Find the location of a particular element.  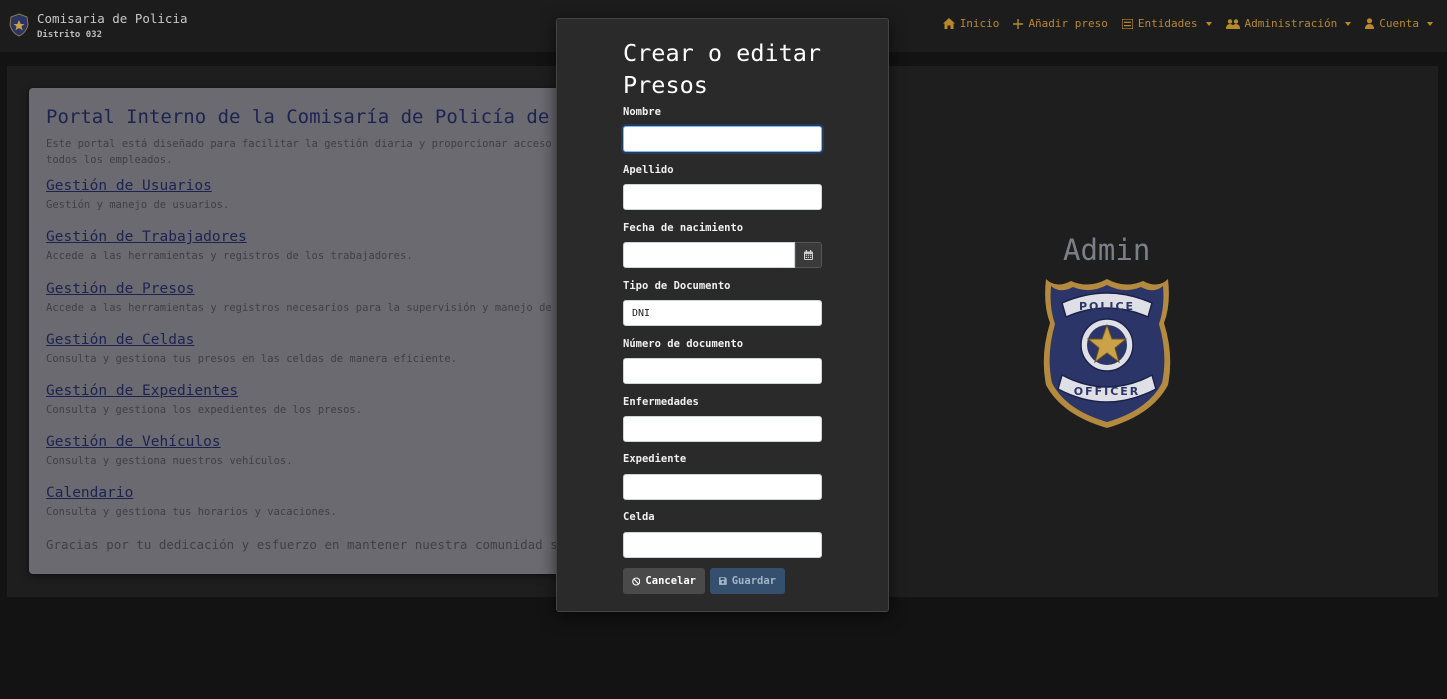

save-icon is located at coordinates (723, 581).